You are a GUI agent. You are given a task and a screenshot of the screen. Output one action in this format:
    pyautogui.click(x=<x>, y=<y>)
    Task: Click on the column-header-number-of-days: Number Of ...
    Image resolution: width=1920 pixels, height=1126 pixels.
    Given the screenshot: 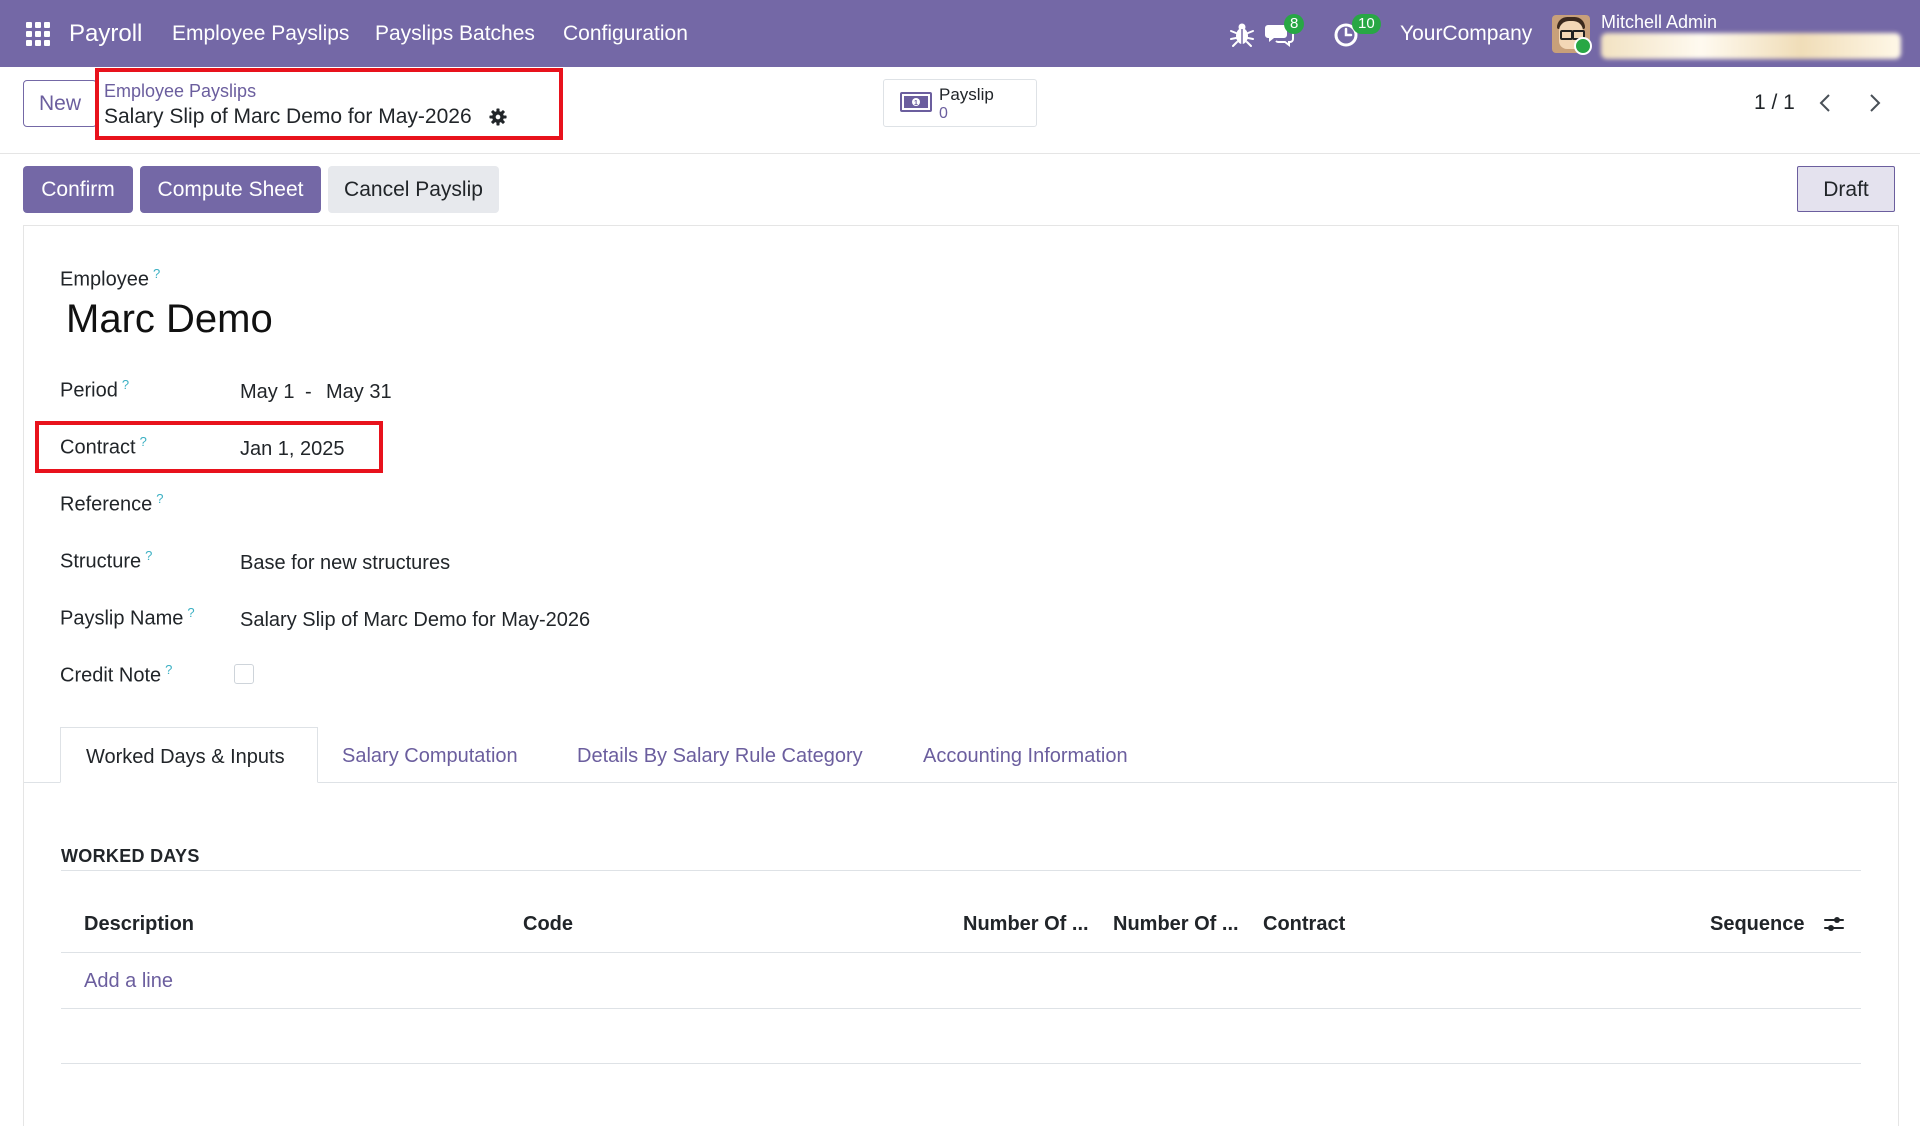 What is the action you would take?
    pyautogui.click(x=1026, y=924)
    